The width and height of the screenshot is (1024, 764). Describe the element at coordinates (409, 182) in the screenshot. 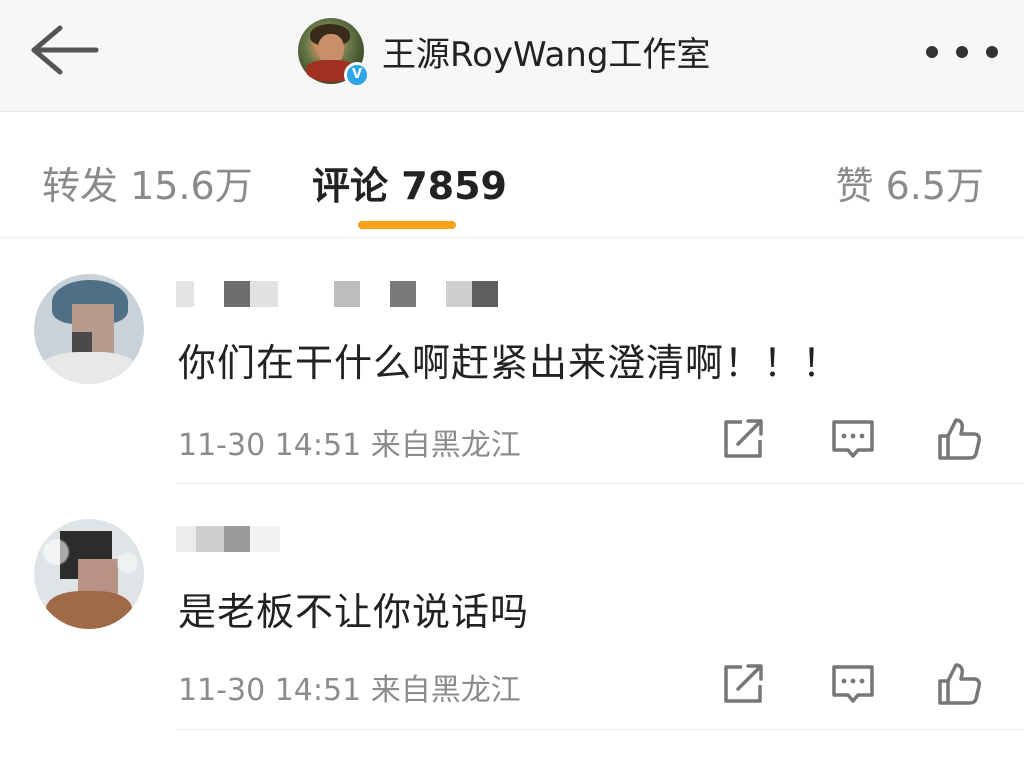

I see `tab-comment: 评论 7859` at that location.